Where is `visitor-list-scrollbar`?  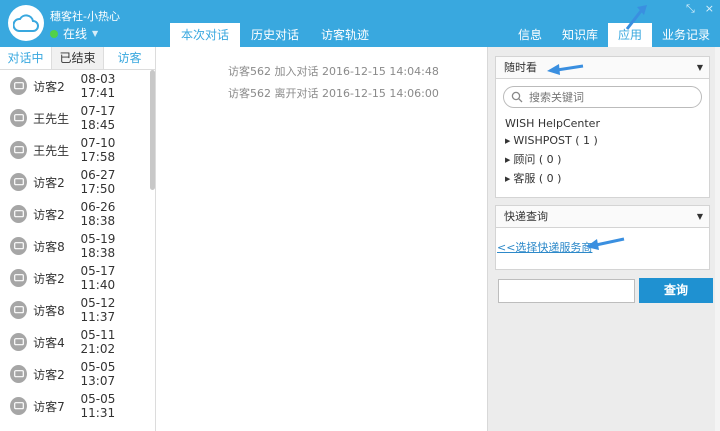 visitor-list-scrollbar is located at coordinates (152, 130).